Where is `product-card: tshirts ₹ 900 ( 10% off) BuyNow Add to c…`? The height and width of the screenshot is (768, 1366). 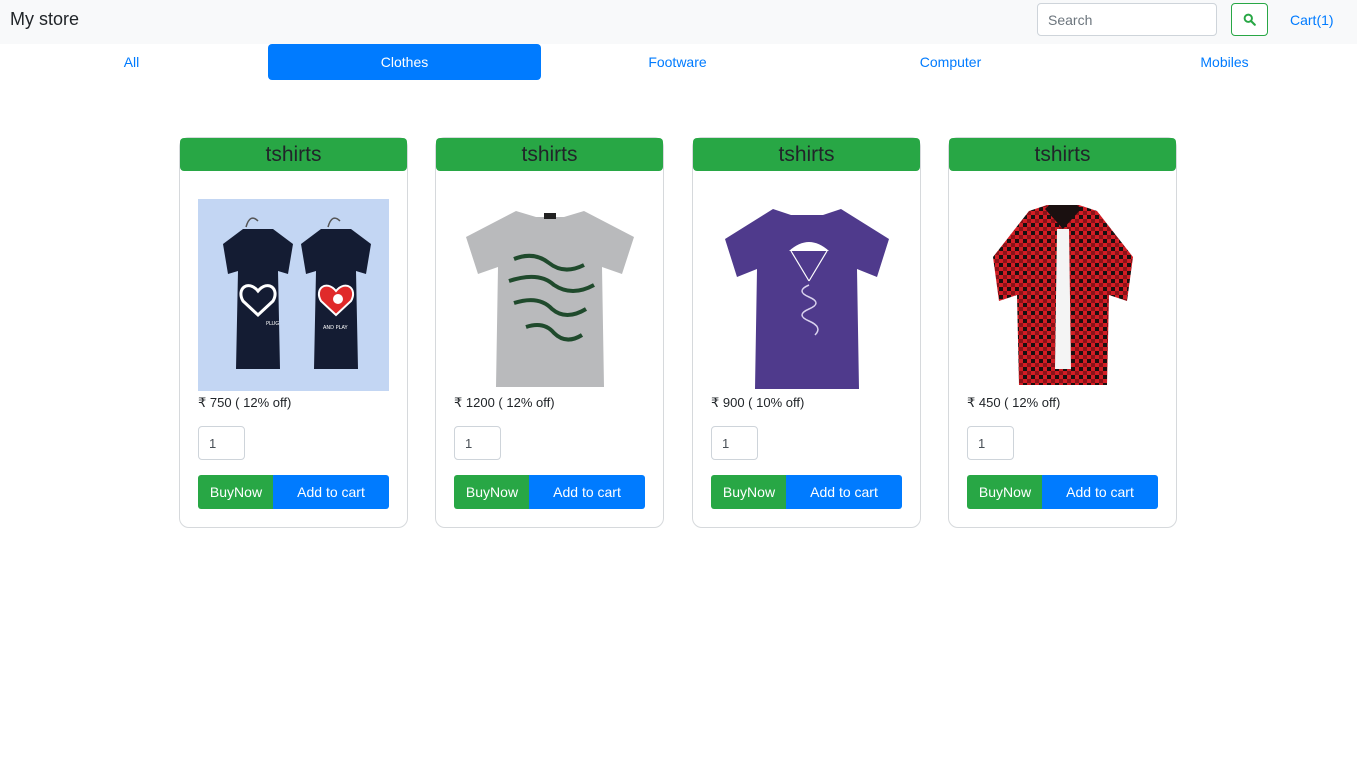 product-card: tshirts ₹ 900 ( 10% off) BuyNow Add to c… is located at coordinates (806, 332).